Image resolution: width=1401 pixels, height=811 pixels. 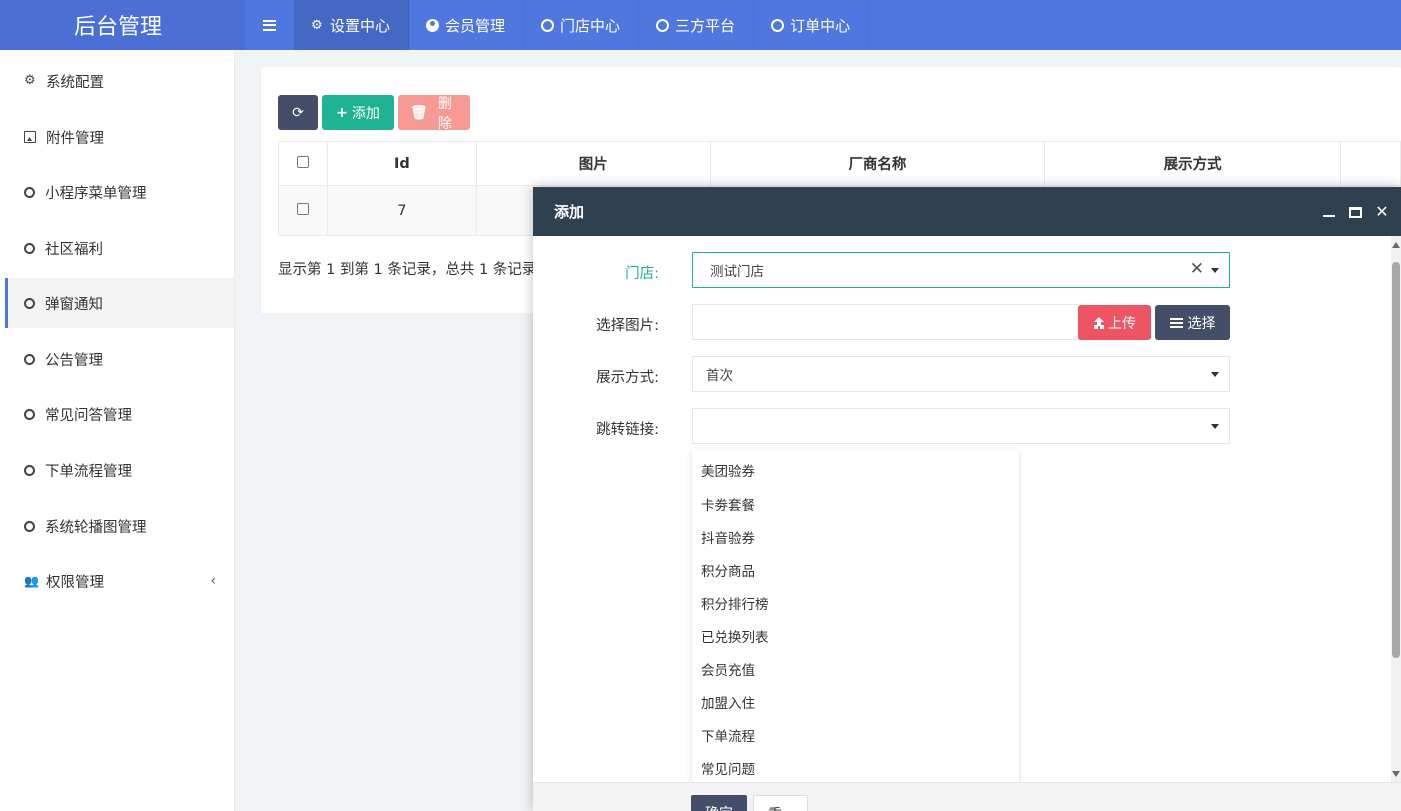 I want to click on nav-item-stores: 门店中心, so click(x=582, y=25).